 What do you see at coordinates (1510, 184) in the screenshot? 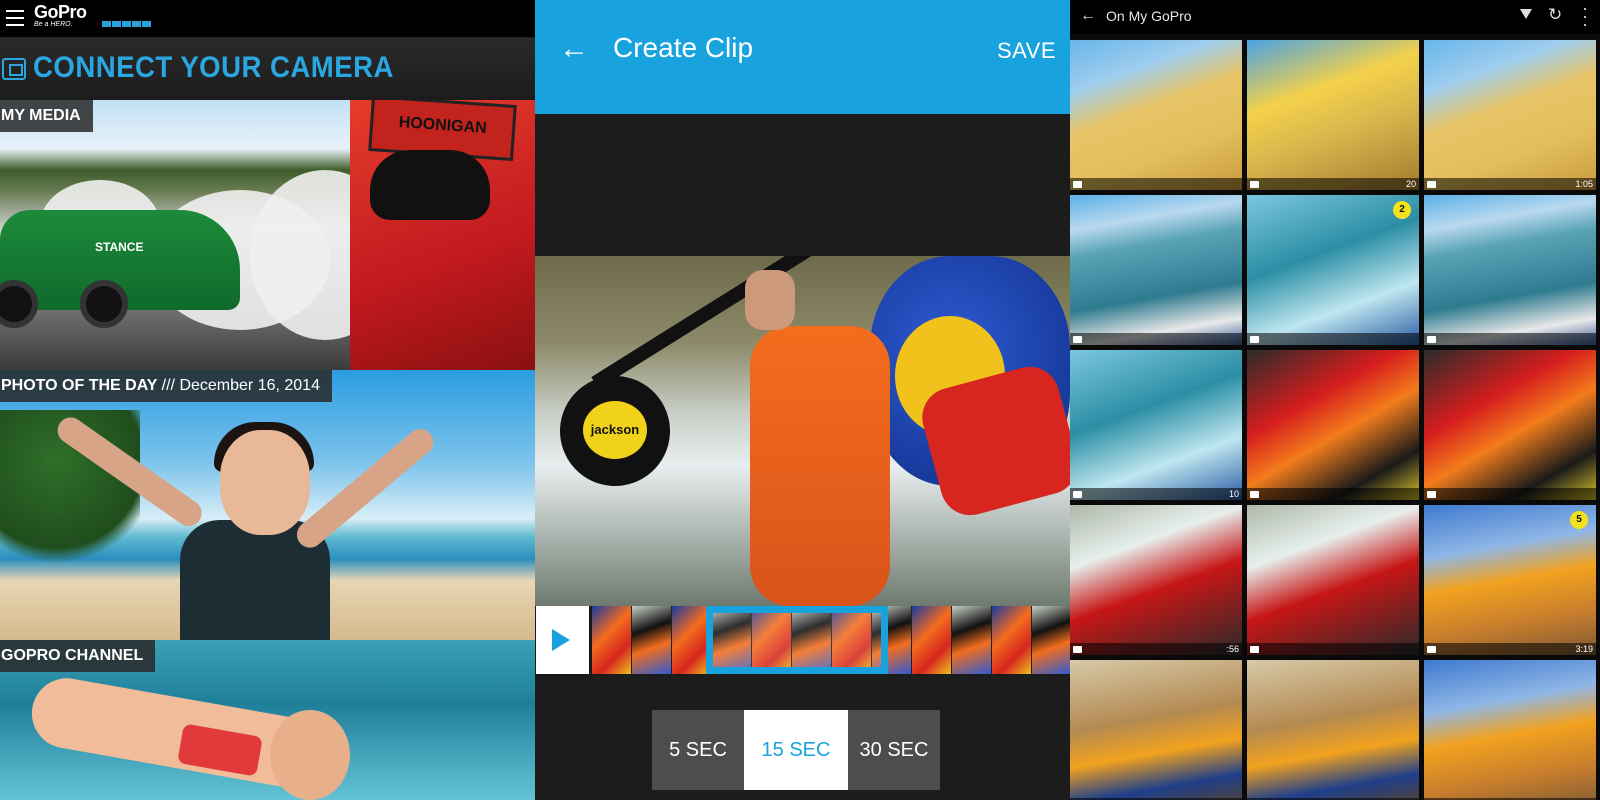
I see `thumbnail-meta-bar: 1:05` at bounding box center [1510, 184].